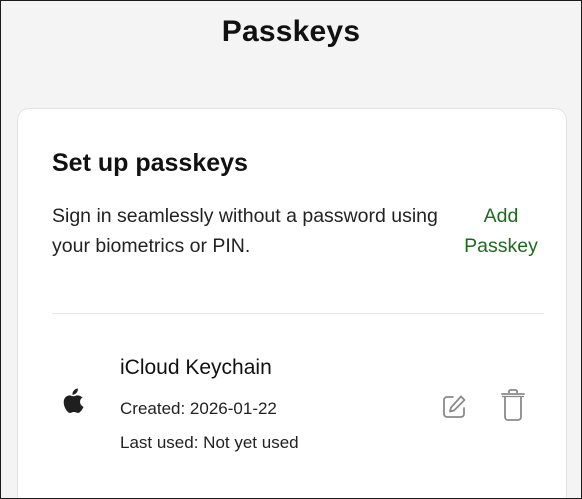 The height and width of the screenshot is (499, 582). Describe the element at coordinates (198, 408) in the screenshot. I see `passkey-created-date: Created: 2026-01-22` at that location.